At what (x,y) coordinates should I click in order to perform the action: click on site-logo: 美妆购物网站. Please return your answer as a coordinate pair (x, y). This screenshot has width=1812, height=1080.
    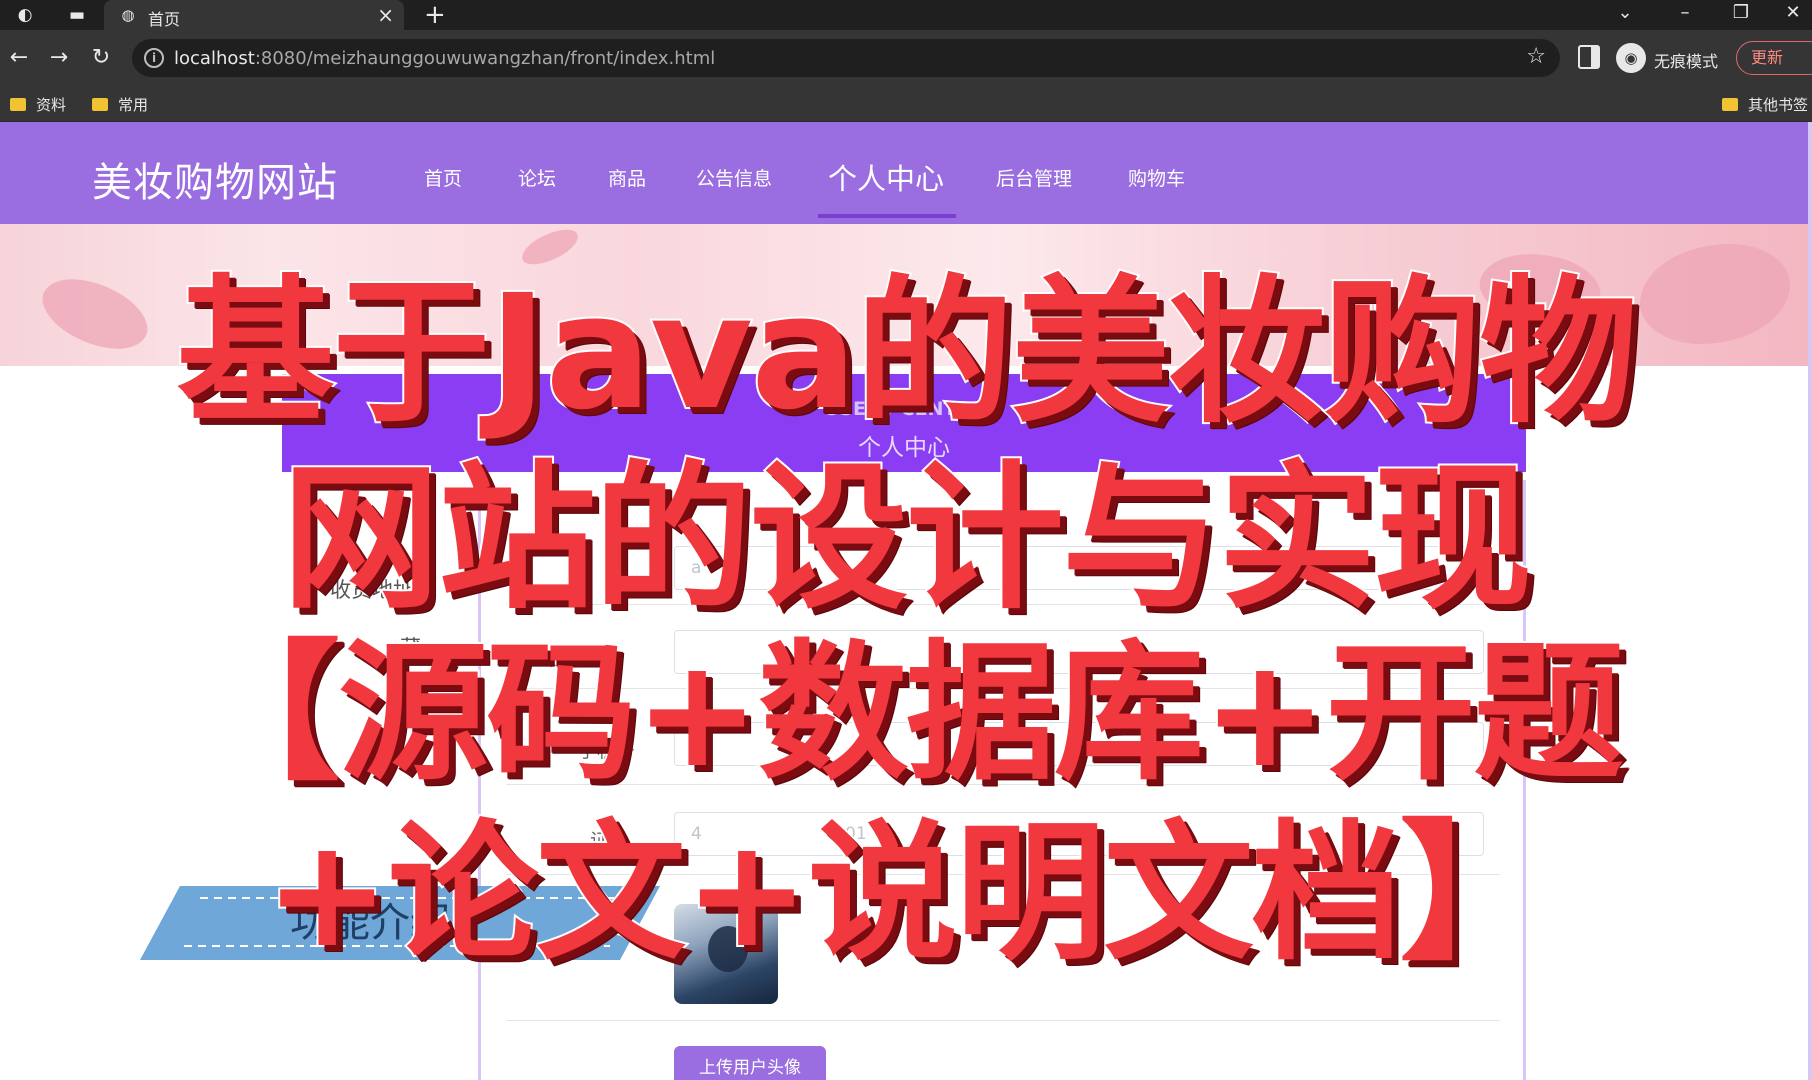
    Looking at the image, I should click on (215, 179).